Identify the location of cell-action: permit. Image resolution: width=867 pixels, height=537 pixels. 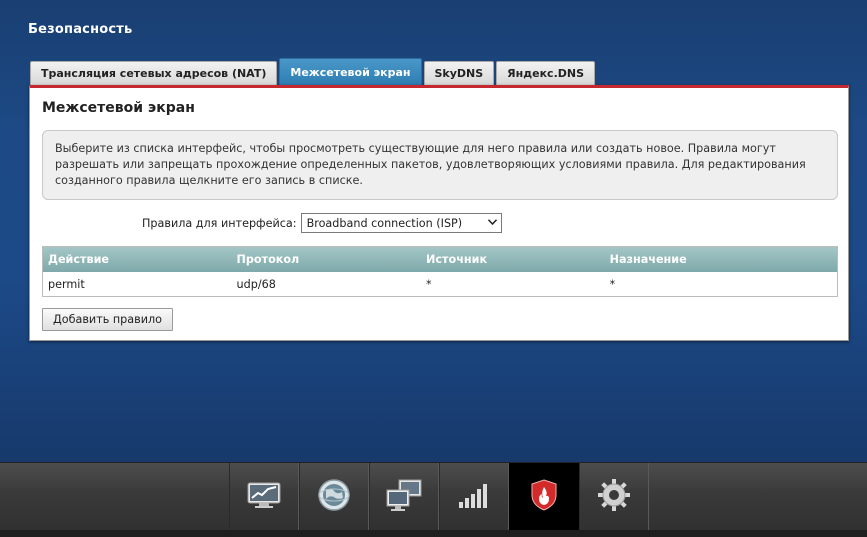
(66, 284).